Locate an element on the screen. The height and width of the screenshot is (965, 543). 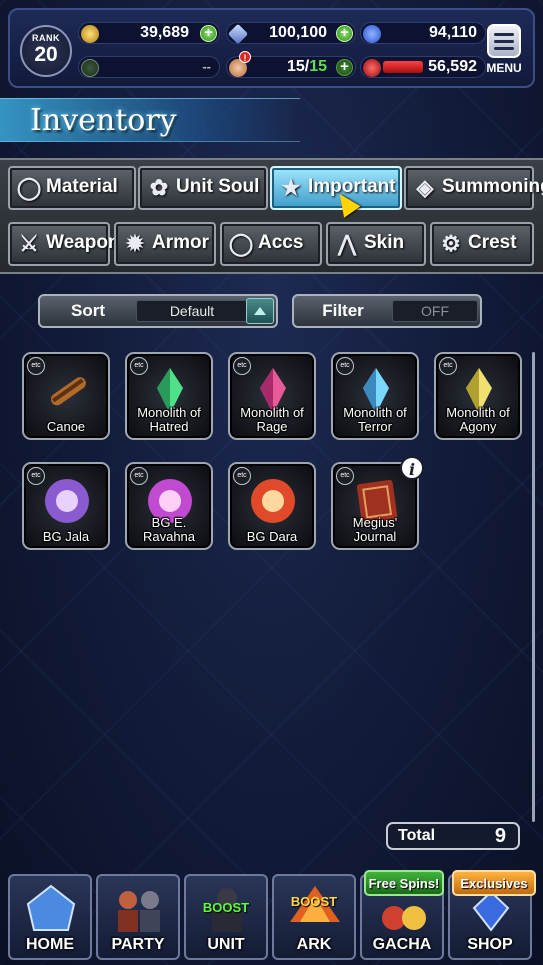
canoe-icon is located at coordinates (68, 391).